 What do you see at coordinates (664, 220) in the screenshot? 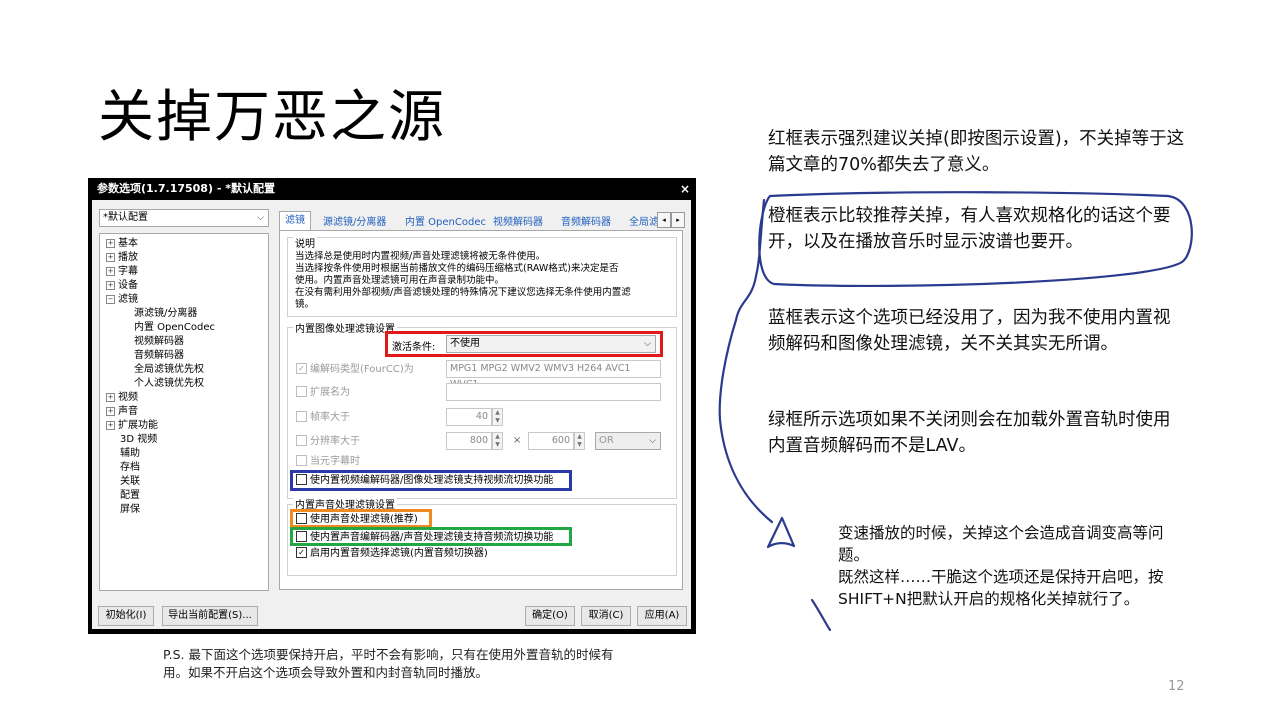
I see `tab-prev-icon: ◂` at bounding box center [664, 220].